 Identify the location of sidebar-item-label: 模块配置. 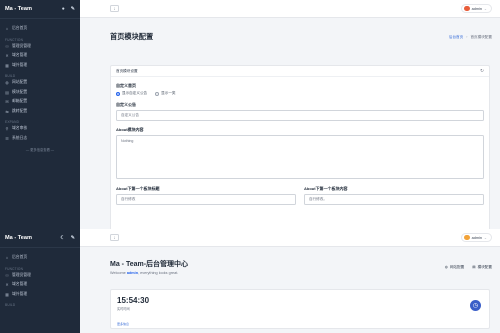
(20, 91).